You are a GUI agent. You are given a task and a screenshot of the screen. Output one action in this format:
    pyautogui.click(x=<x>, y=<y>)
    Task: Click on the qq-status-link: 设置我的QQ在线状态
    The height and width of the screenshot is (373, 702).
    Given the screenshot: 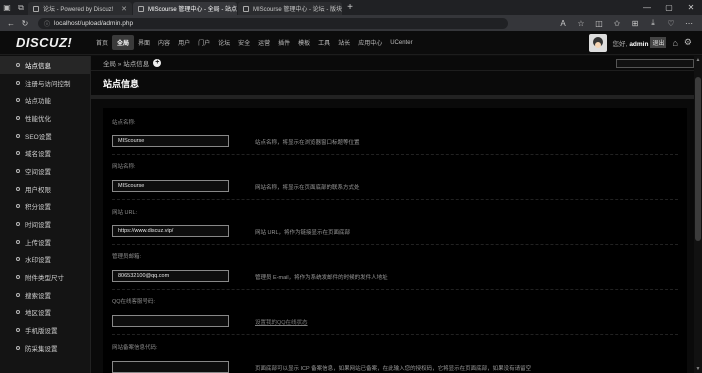 What is the action you would take?
    pyautogui.click(x=281, y=322)
    